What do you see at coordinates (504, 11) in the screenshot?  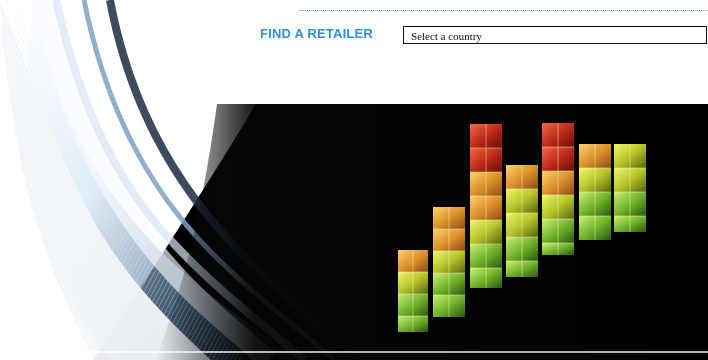 I see `dotted-separator` at bounding box center [504, 11].